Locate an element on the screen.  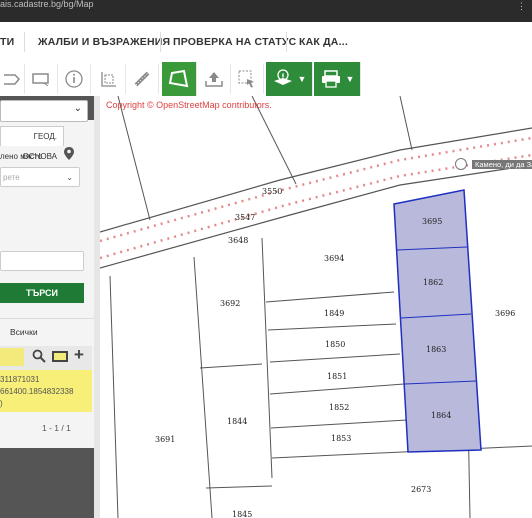
parcel-number-label: 3692 is located at coordinates (230, 303).